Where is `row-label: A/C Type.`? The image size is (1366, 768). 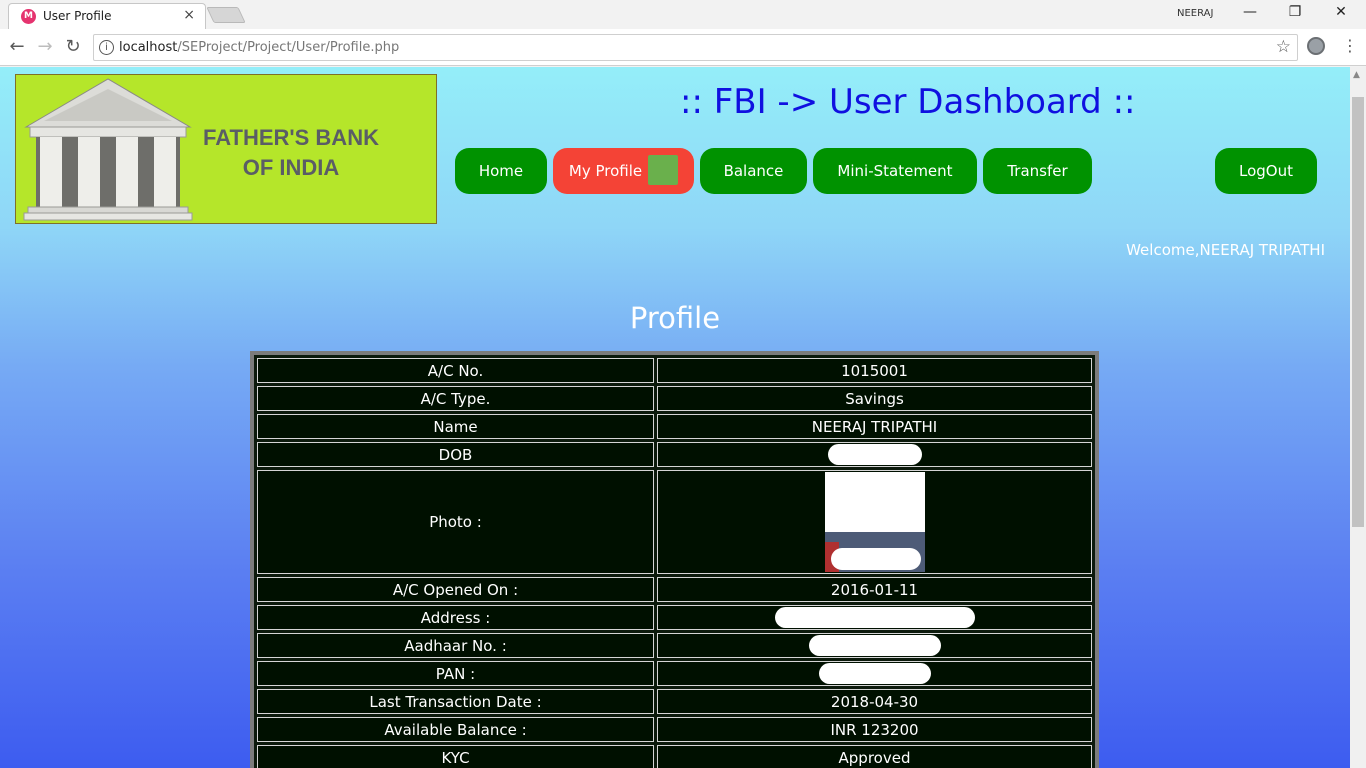
row-label: A/C Type. is located at coordinates (455, 398).